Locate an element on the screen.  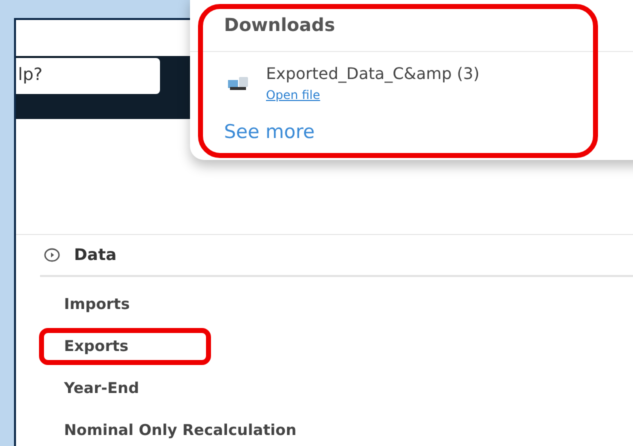
section-title: Data is located at coordinates (95, 255).